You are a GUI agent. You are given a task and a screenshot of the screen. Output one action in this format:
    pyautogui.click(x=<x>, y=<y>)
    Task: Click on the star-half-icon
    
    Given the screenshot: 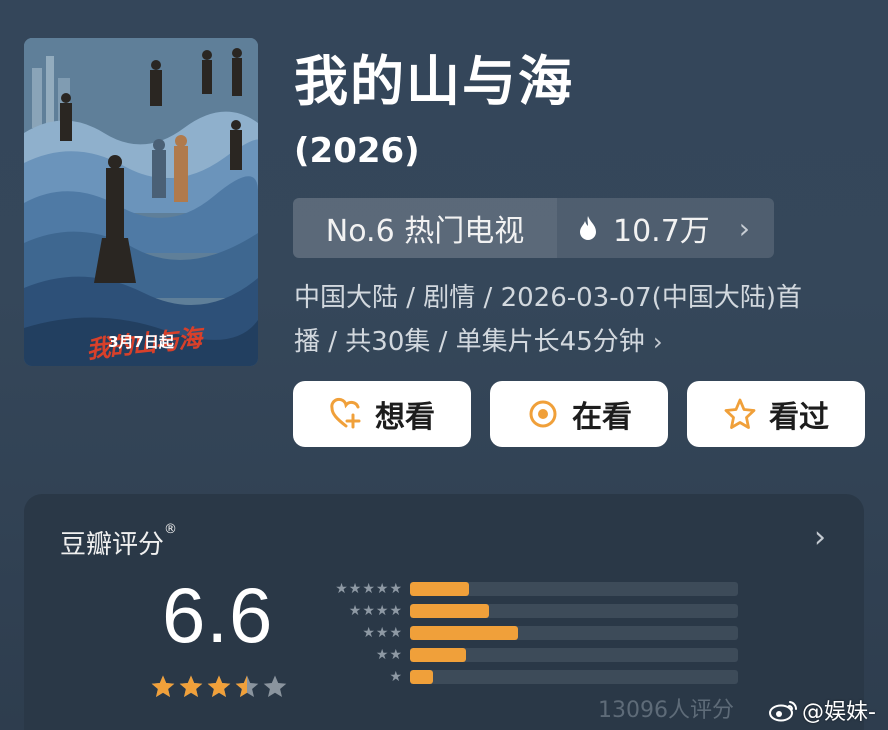 What is the action you would take?
    pyautogui.click(x=247, y=686)
    